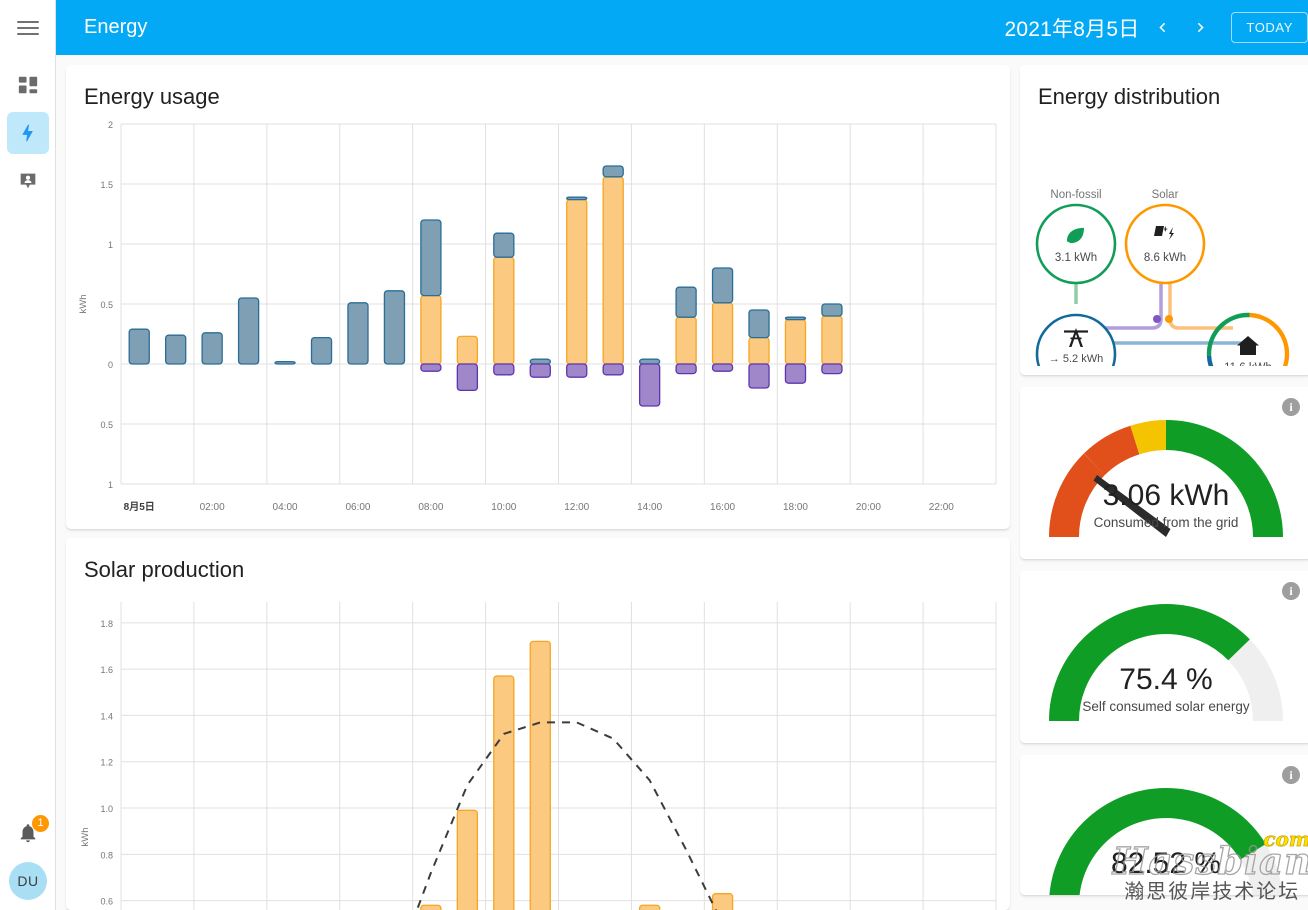  I want to click on svg-text: 1.4, so click(106, 716).